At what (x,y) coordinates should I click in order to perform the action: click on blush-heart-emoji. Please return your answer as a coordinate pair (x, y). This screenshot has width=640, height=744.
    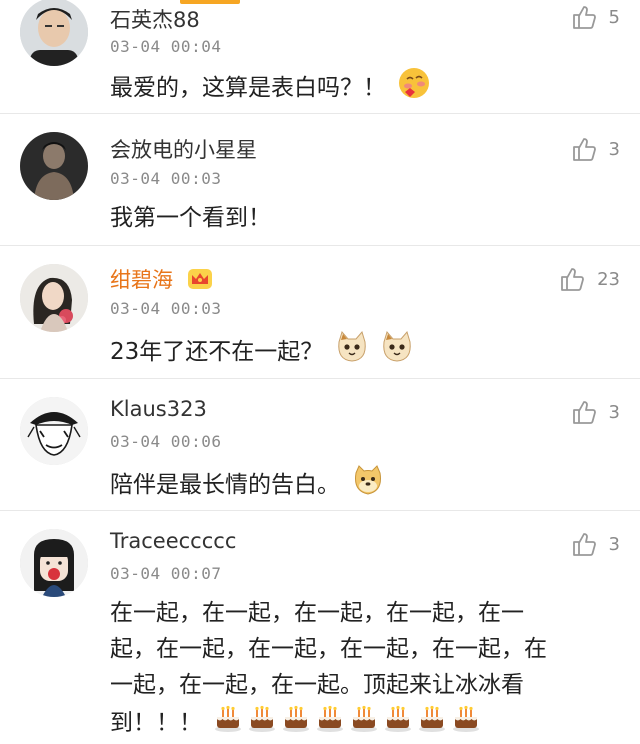
    Looking at the image, I should click on (414, 88).